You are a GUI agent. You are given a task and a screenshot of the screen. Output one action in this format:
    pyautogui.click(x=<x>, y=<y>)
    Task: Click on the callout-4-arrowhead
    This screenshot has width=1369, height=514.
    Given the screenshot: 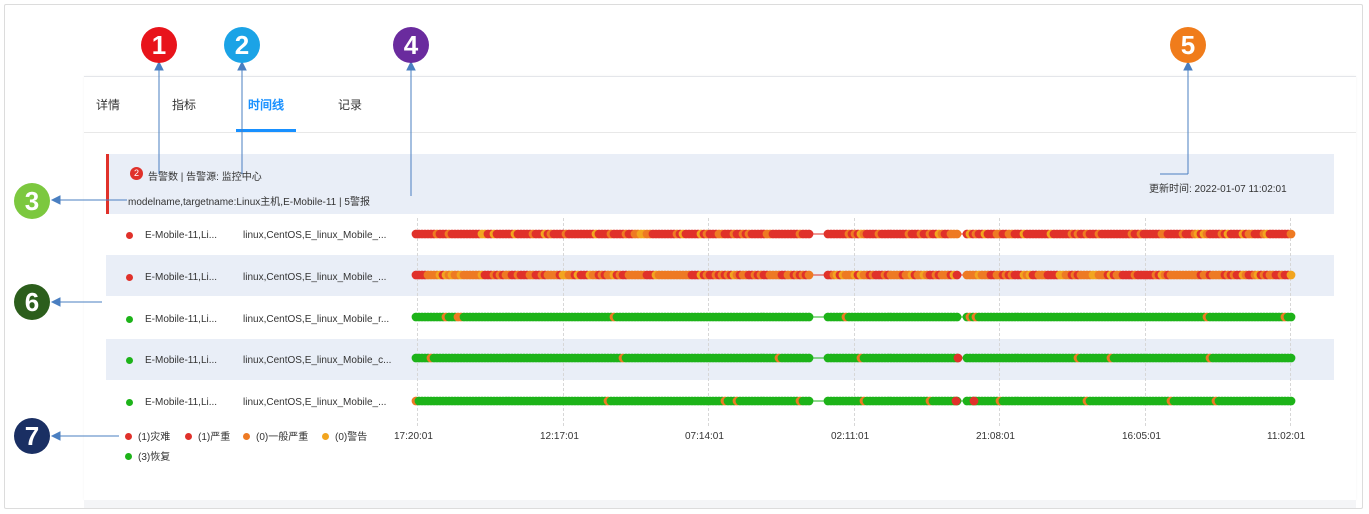 What is the action you would take?
    pyautogui.click(x=411, y=65)
    